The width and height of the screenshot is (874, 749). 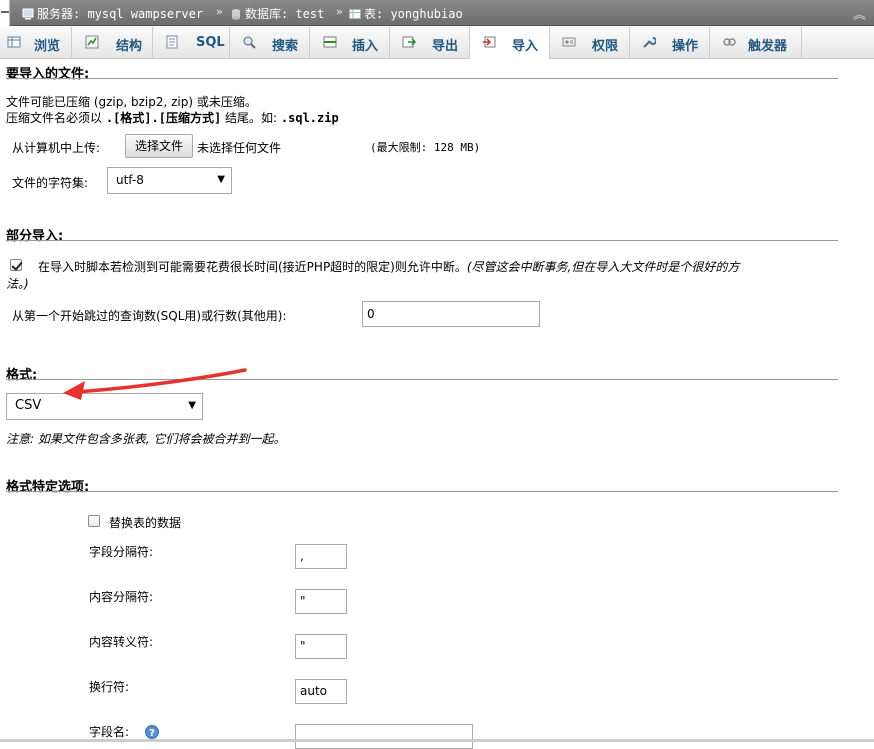 I want to click on skip-label: 从第一个开始跳过的查询数(SQL用)或行数(其他用):, so click(x=149, y=316).